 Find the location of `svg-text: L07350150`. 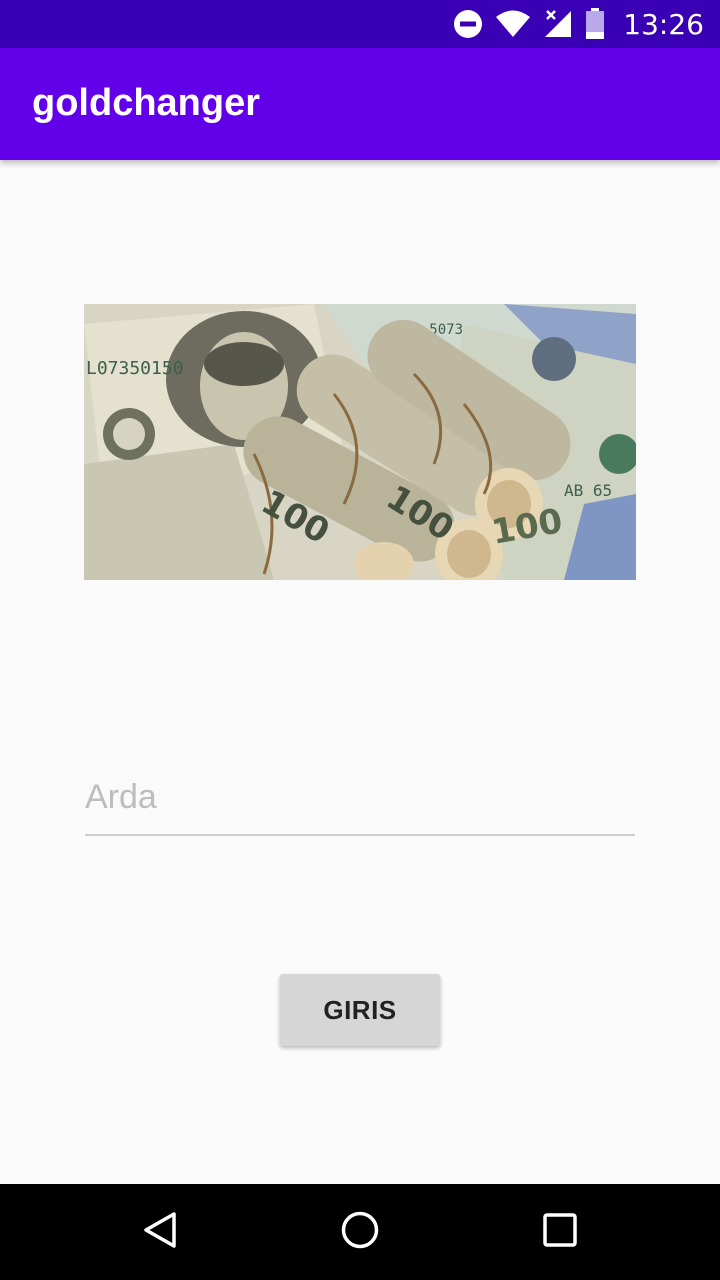

svg-text: L07350150 is located at coordinates (135, 368).